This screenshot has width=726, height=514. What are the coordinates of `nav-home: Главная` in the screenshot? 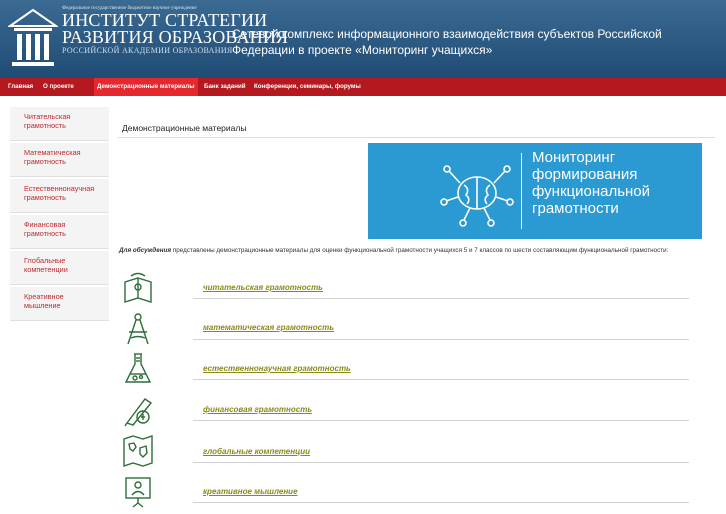 It's located at (20, 87).